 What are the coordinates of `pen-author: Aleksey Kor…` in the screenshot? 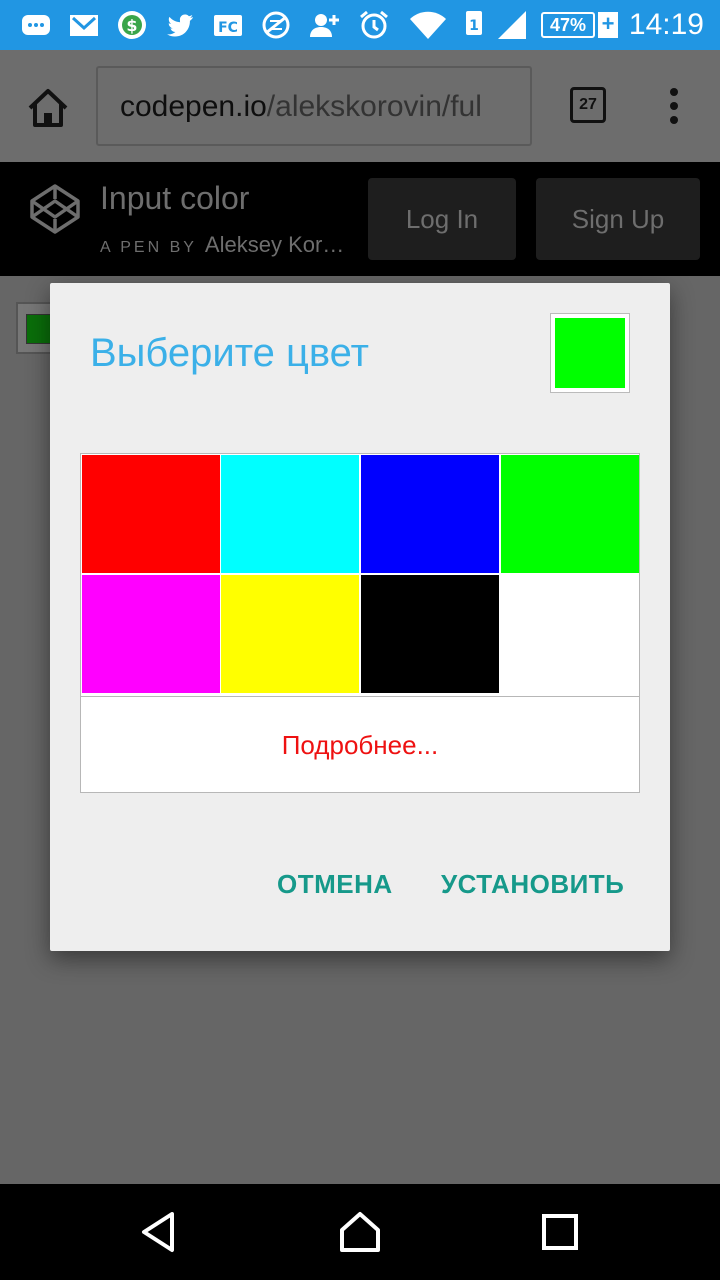 It's located at (274, 244).